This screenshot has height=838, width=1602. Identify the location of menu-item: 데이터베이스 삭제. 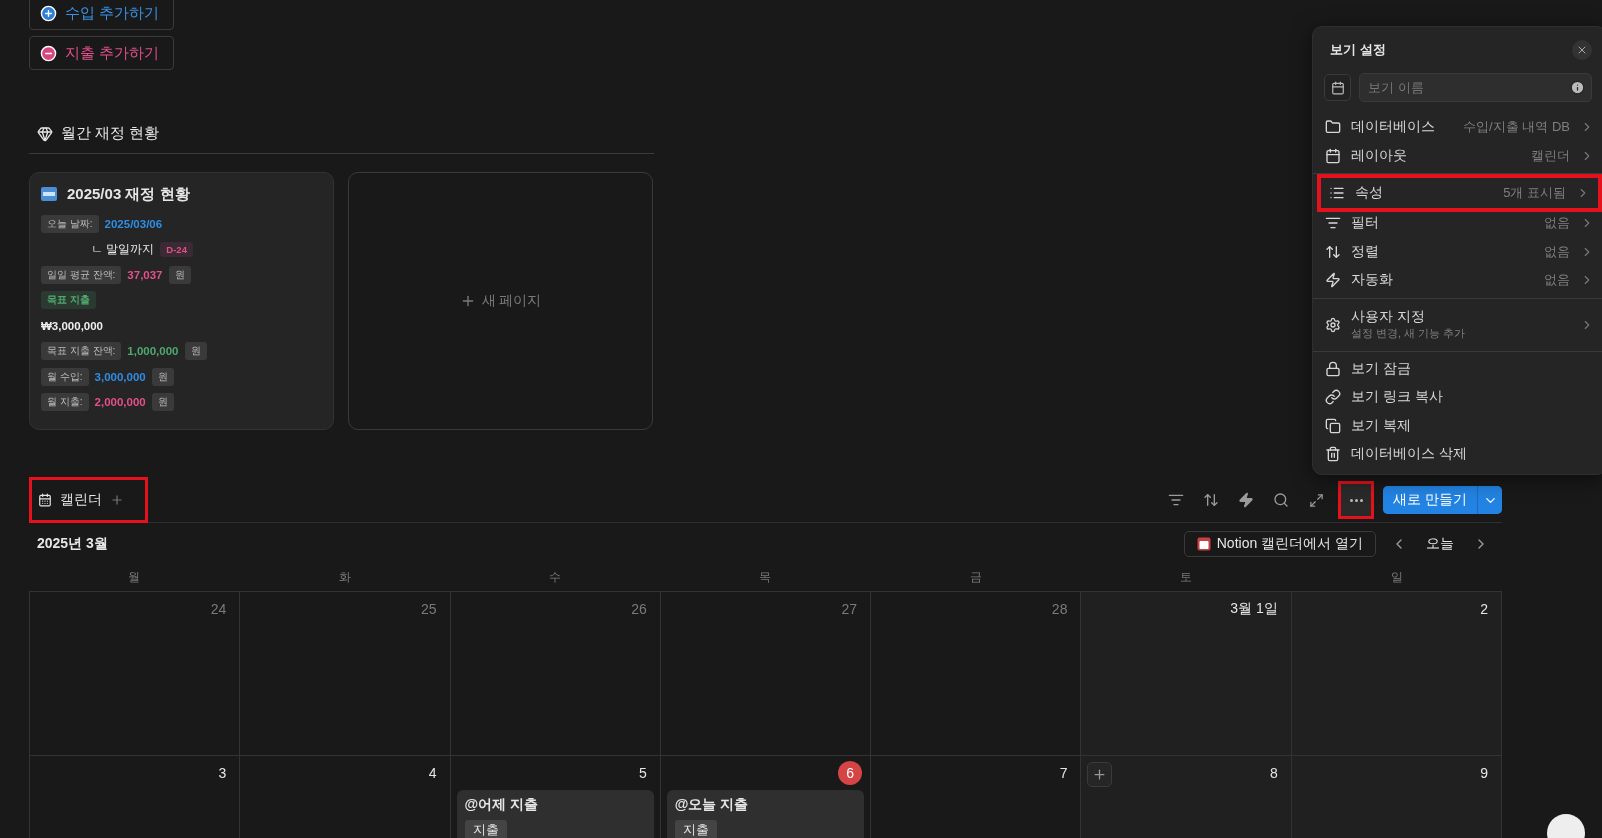
(1457, 454).